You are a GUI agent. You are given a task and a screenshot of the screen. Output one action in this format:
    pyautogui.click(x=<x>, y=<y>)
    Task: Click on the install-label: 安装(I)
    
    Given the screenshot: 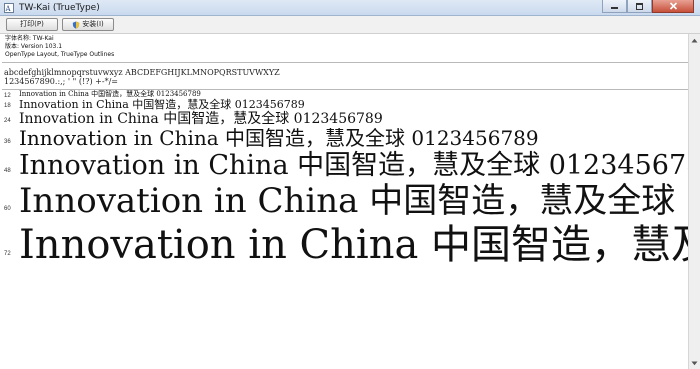 What is the action you would take?
    pyautogui.click(x=93, y=24)
    